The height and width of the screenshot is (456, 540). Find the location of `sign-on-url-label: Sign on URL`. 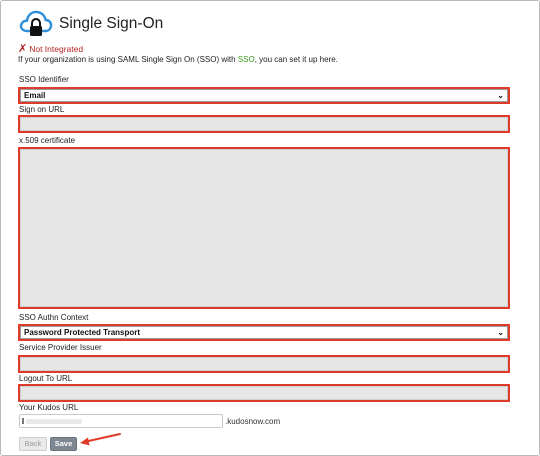

sign-on-url-label: Sign on URL is located at coordinates (42, 109).